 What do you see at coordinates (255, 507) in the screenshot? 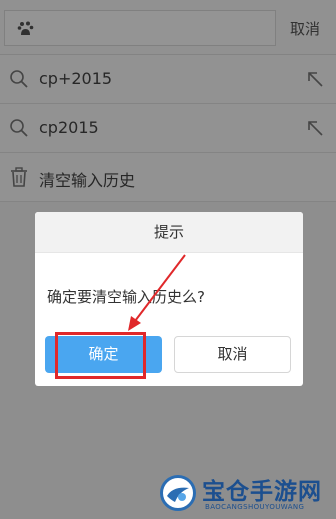
I see `watermark-subtitle: BAOCANGSHOUYOUWANG` at bounding box center [255, 507].